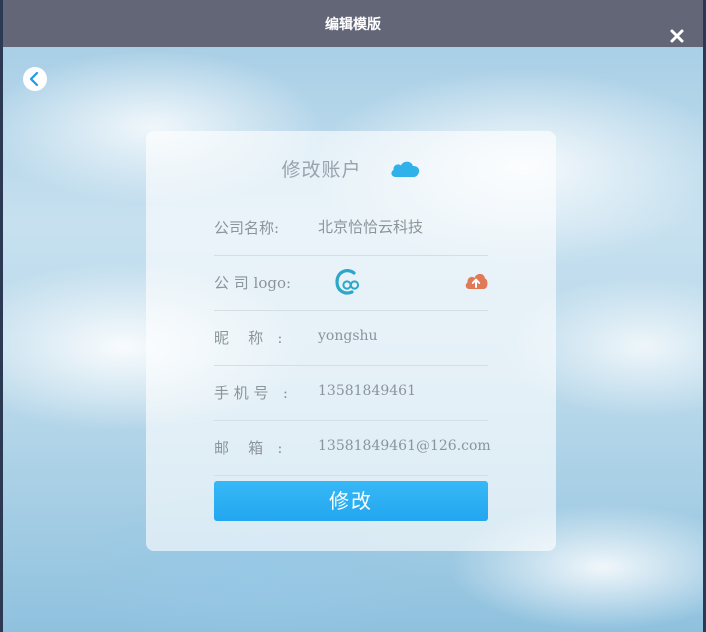  What do you see at coordinates (348, 336) in the screenshot?
I see `nickname-field: yongshu` at bounding box center [348, 336].